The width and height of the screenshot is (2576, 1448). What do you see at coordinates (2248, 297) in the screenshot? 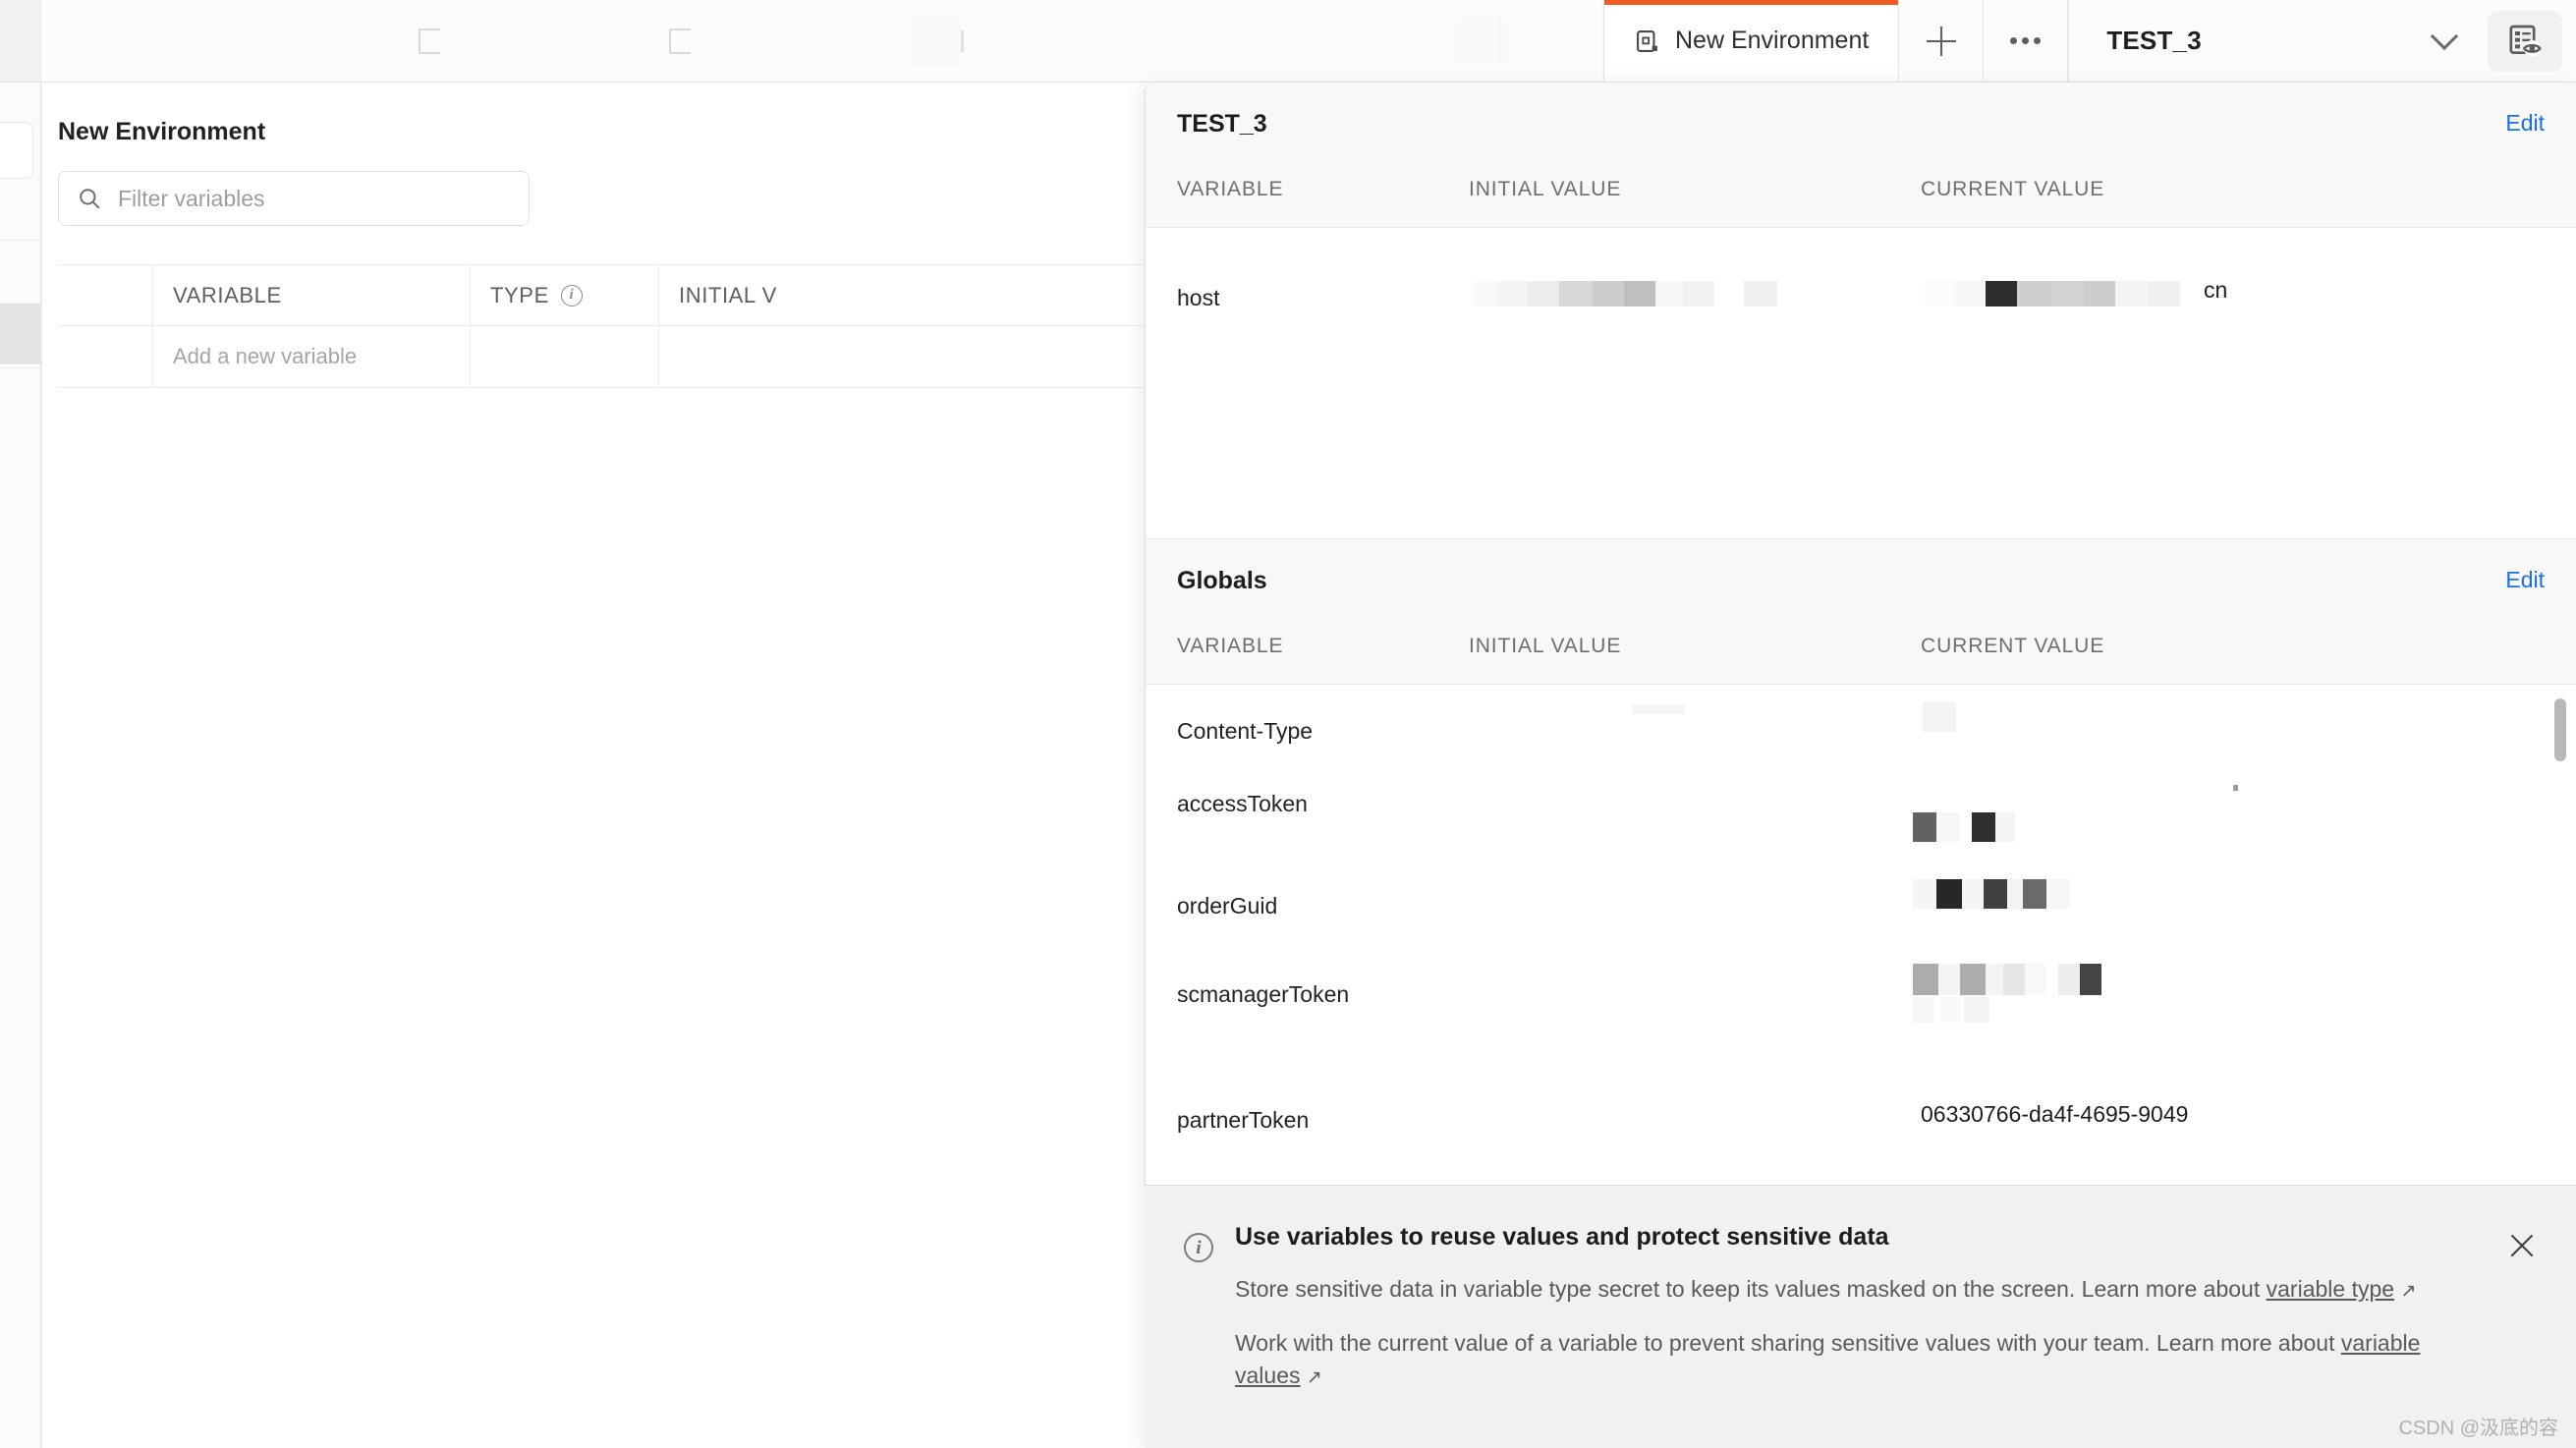
I see `variable-current-value: cn` at bounding box center [2248, 297].